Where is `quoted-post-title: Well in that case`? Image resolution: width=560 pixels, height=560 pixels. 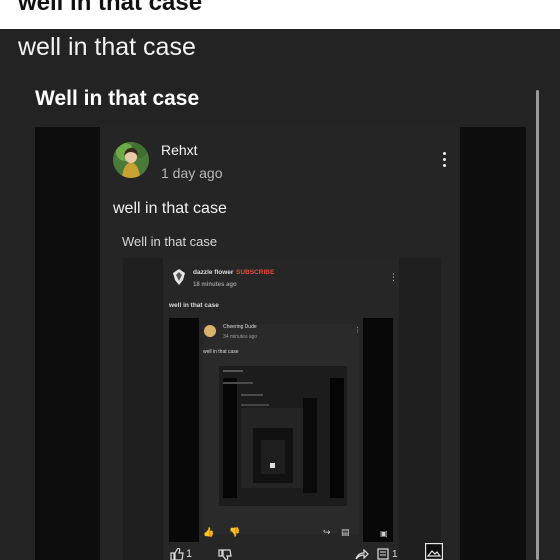 quoted-post-title: Well in that case is located at coordinates (170, 241).